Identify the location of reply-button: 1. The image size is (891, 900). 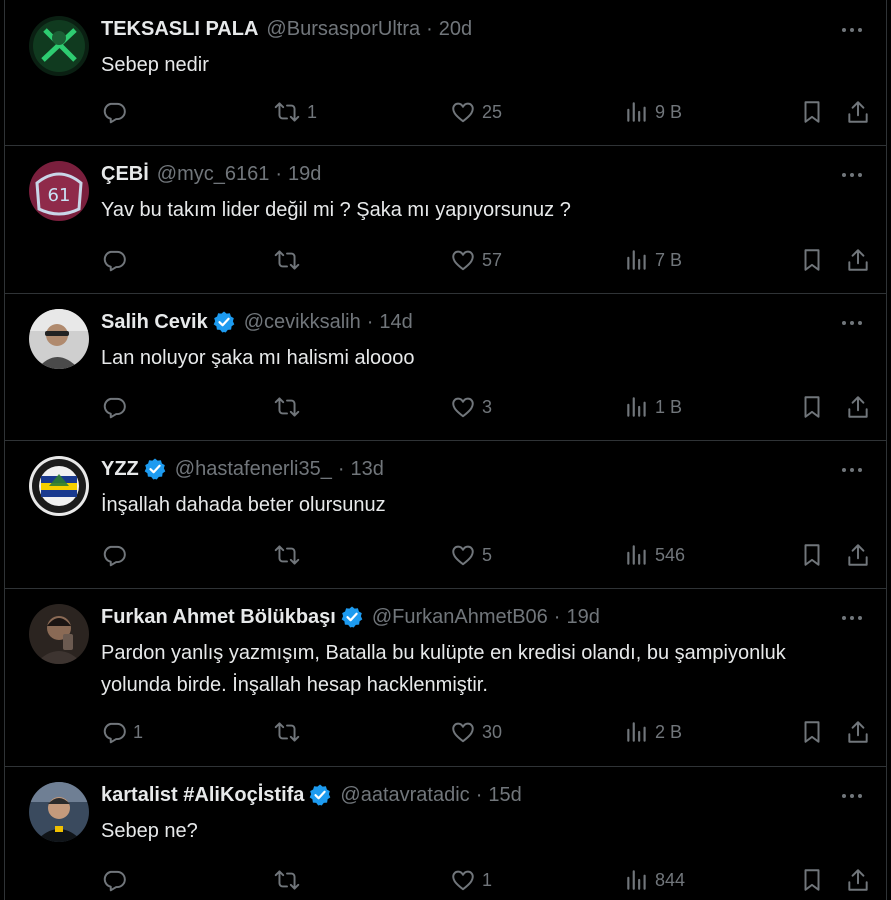
(122, 732).